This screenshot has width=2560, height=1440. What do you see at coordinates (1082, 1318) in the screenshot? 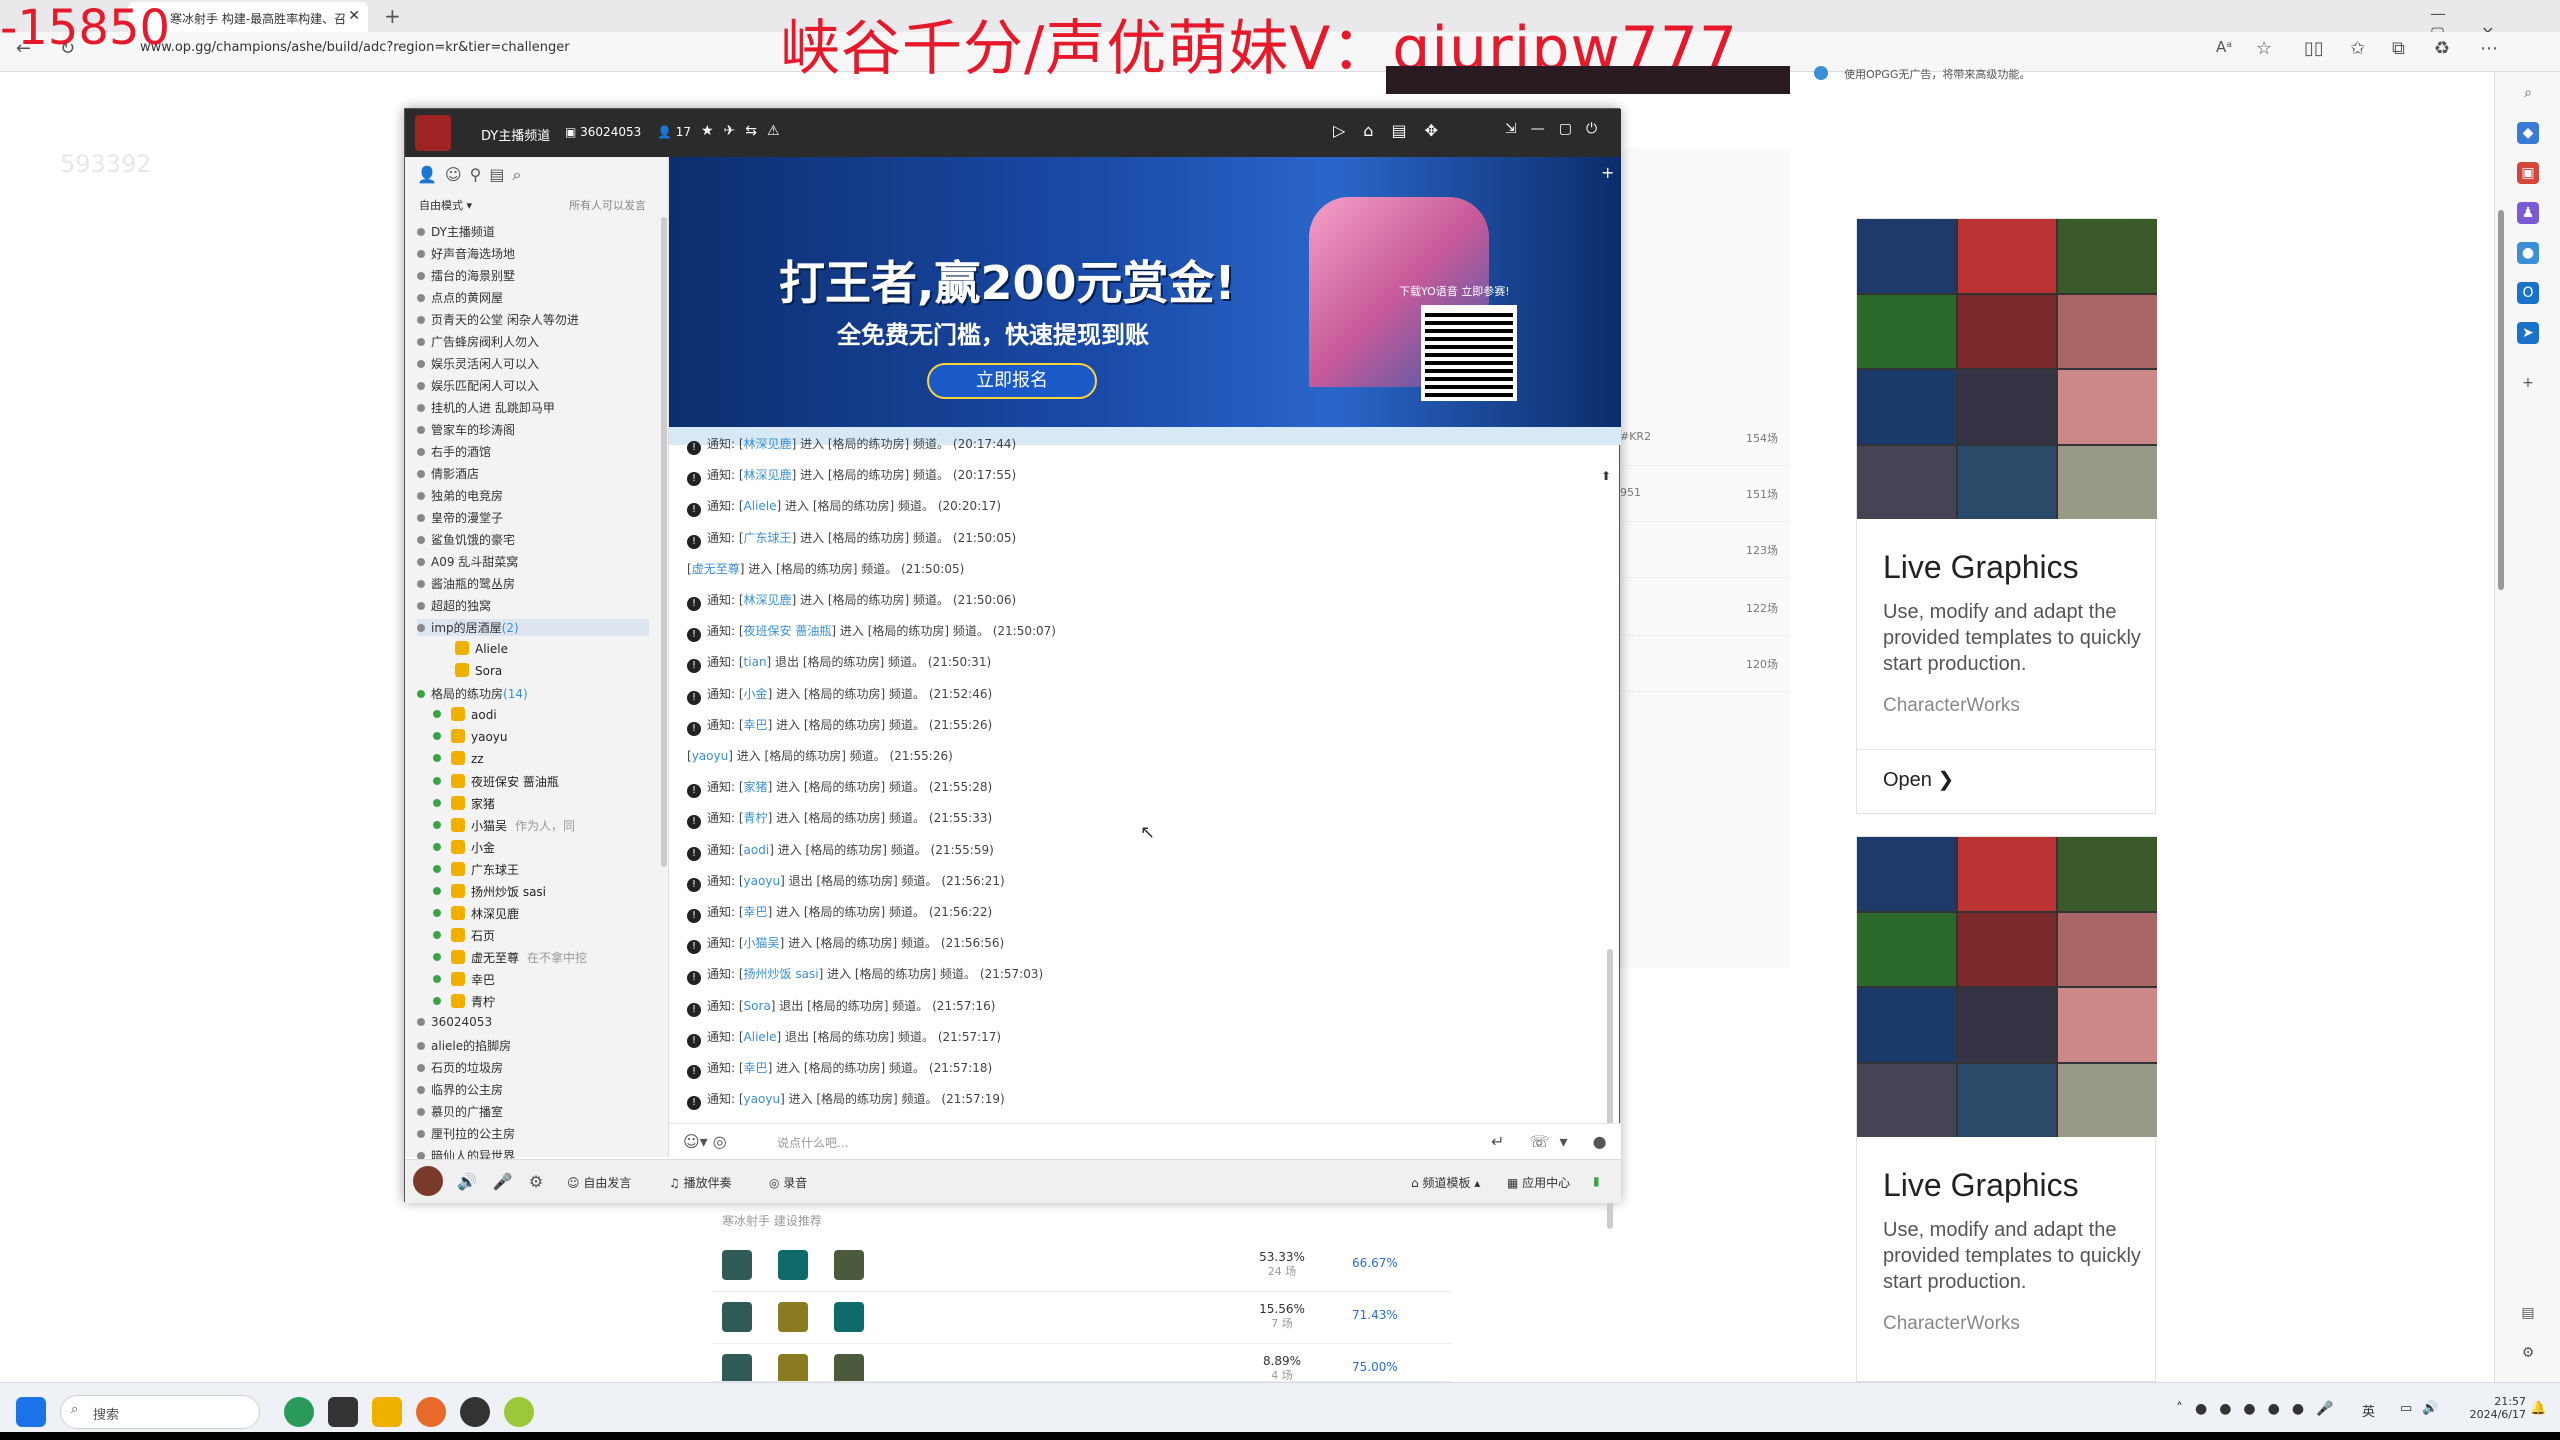
I see `build-row: 15.56% 7 场 71.43%` at bounding box center [1082, 1318].